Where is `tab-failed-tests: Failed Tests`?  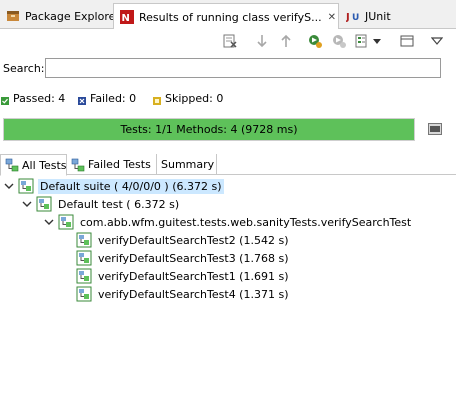
tab-failed-tests: Failed Tests is located at coordinates (112, 164).